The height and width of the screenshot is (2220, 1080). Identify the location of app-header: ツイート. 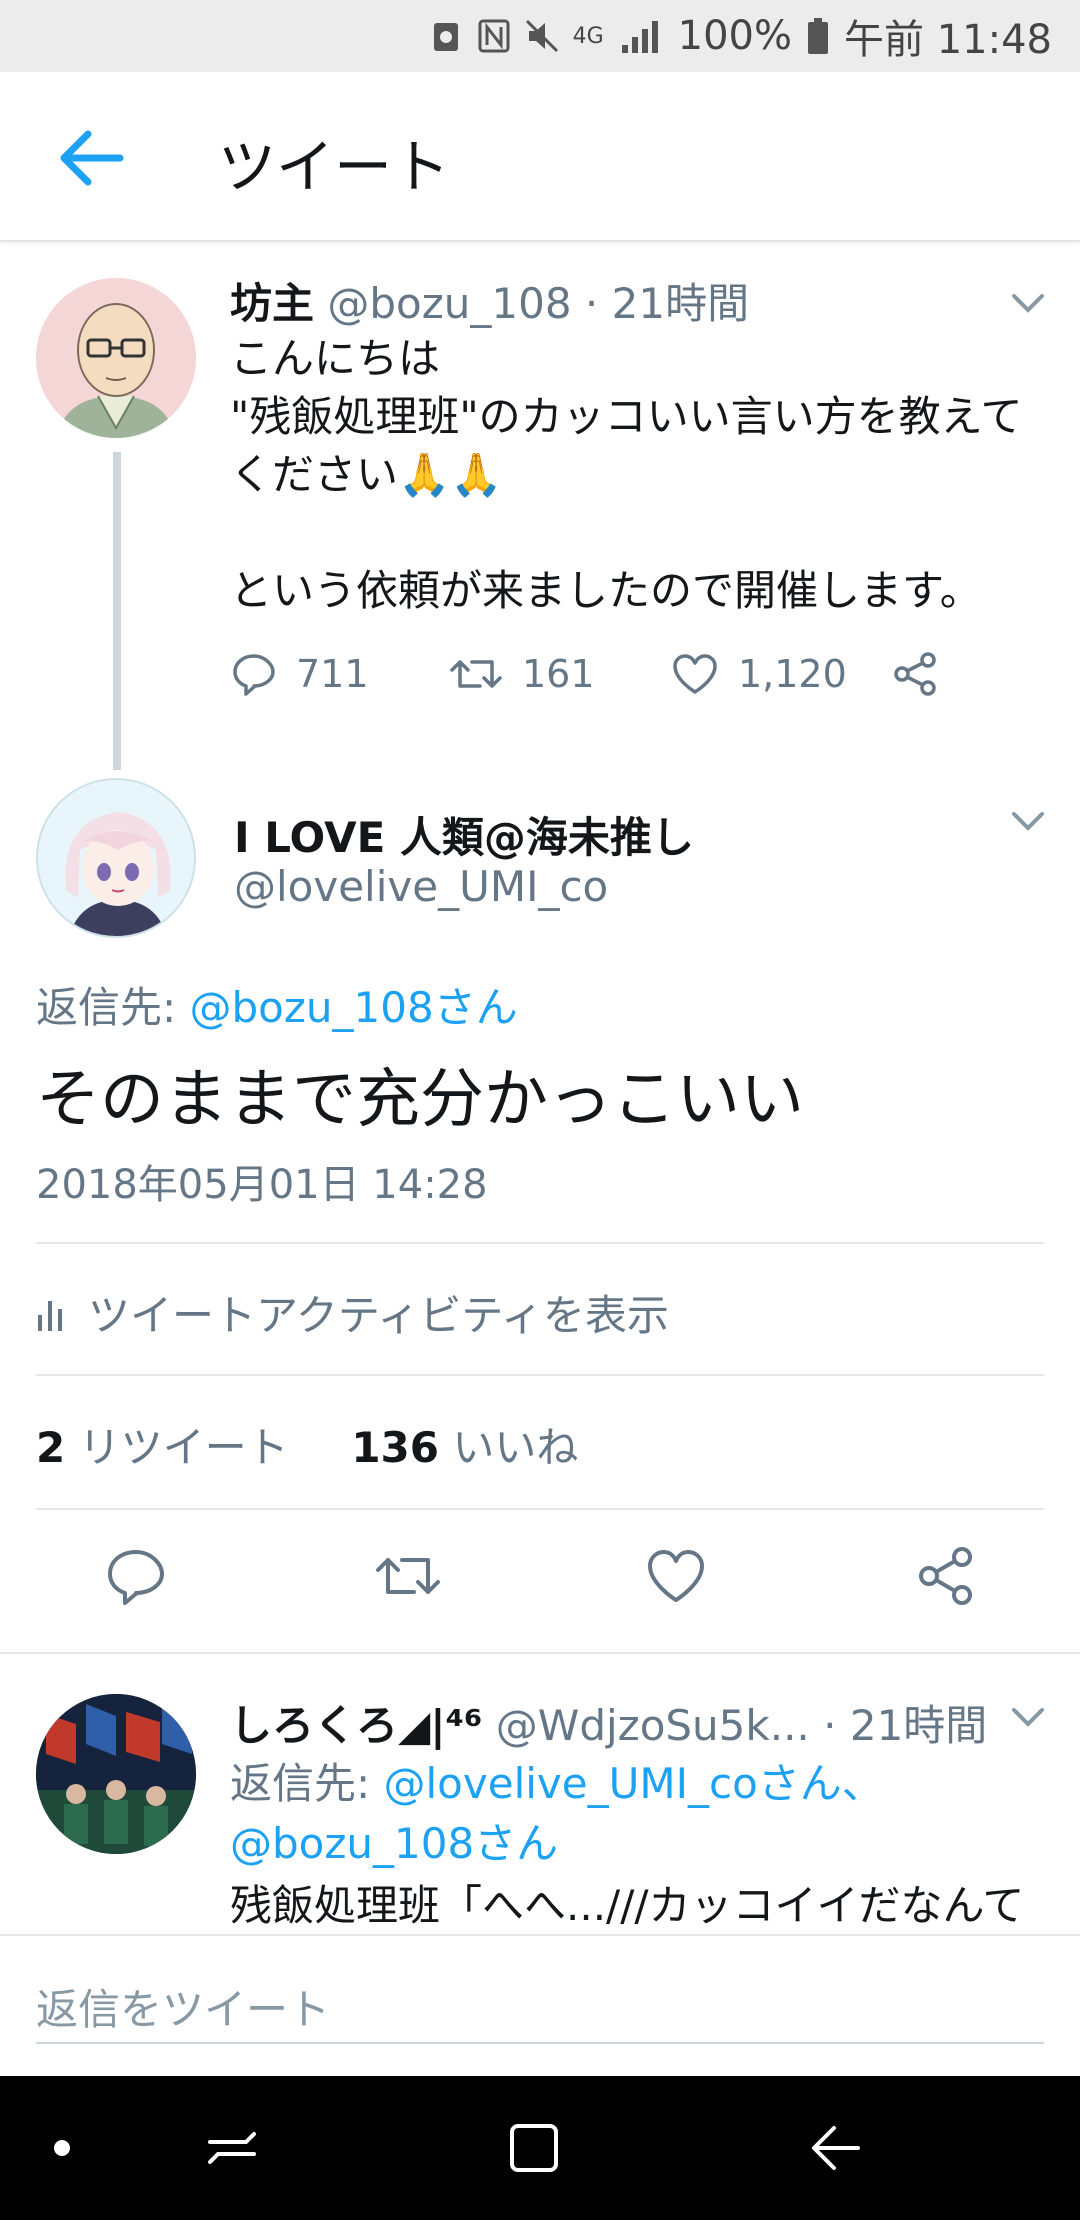
(540, 157).